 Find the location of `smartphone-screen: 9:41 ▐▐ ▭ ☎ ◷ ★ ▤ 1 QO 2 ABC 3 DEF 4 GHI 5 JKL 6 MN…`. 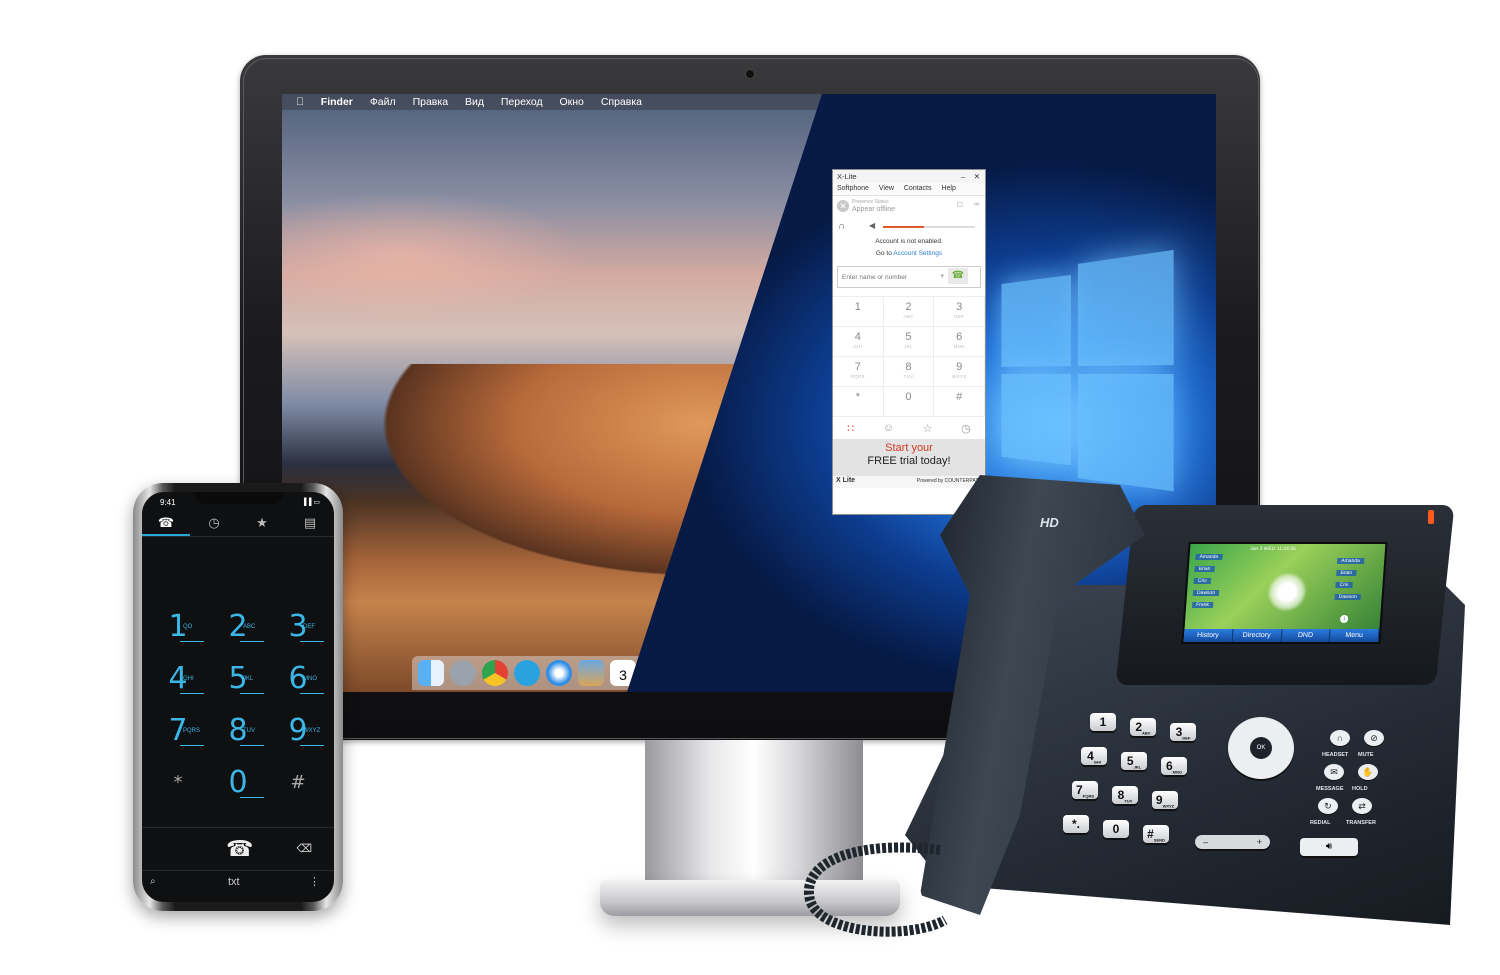

smartphone-screen: 9:41 ▐▐ ▭ ☎ ◷ ★ ▤ 1 QO 2 ABC 3 DEF 4 GHI 5 JKL 6 MN… is located at coordinates (238, 697).